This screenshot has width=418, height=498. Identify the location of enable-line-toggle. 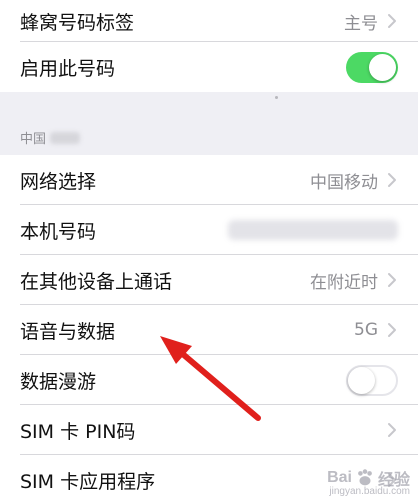
(372, 67).